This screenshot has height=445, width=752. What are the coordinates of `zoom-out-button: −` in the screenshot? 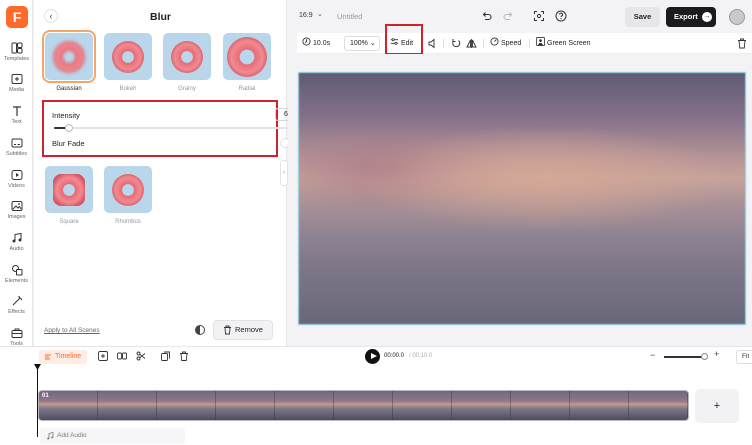 It's located at (652, 355).